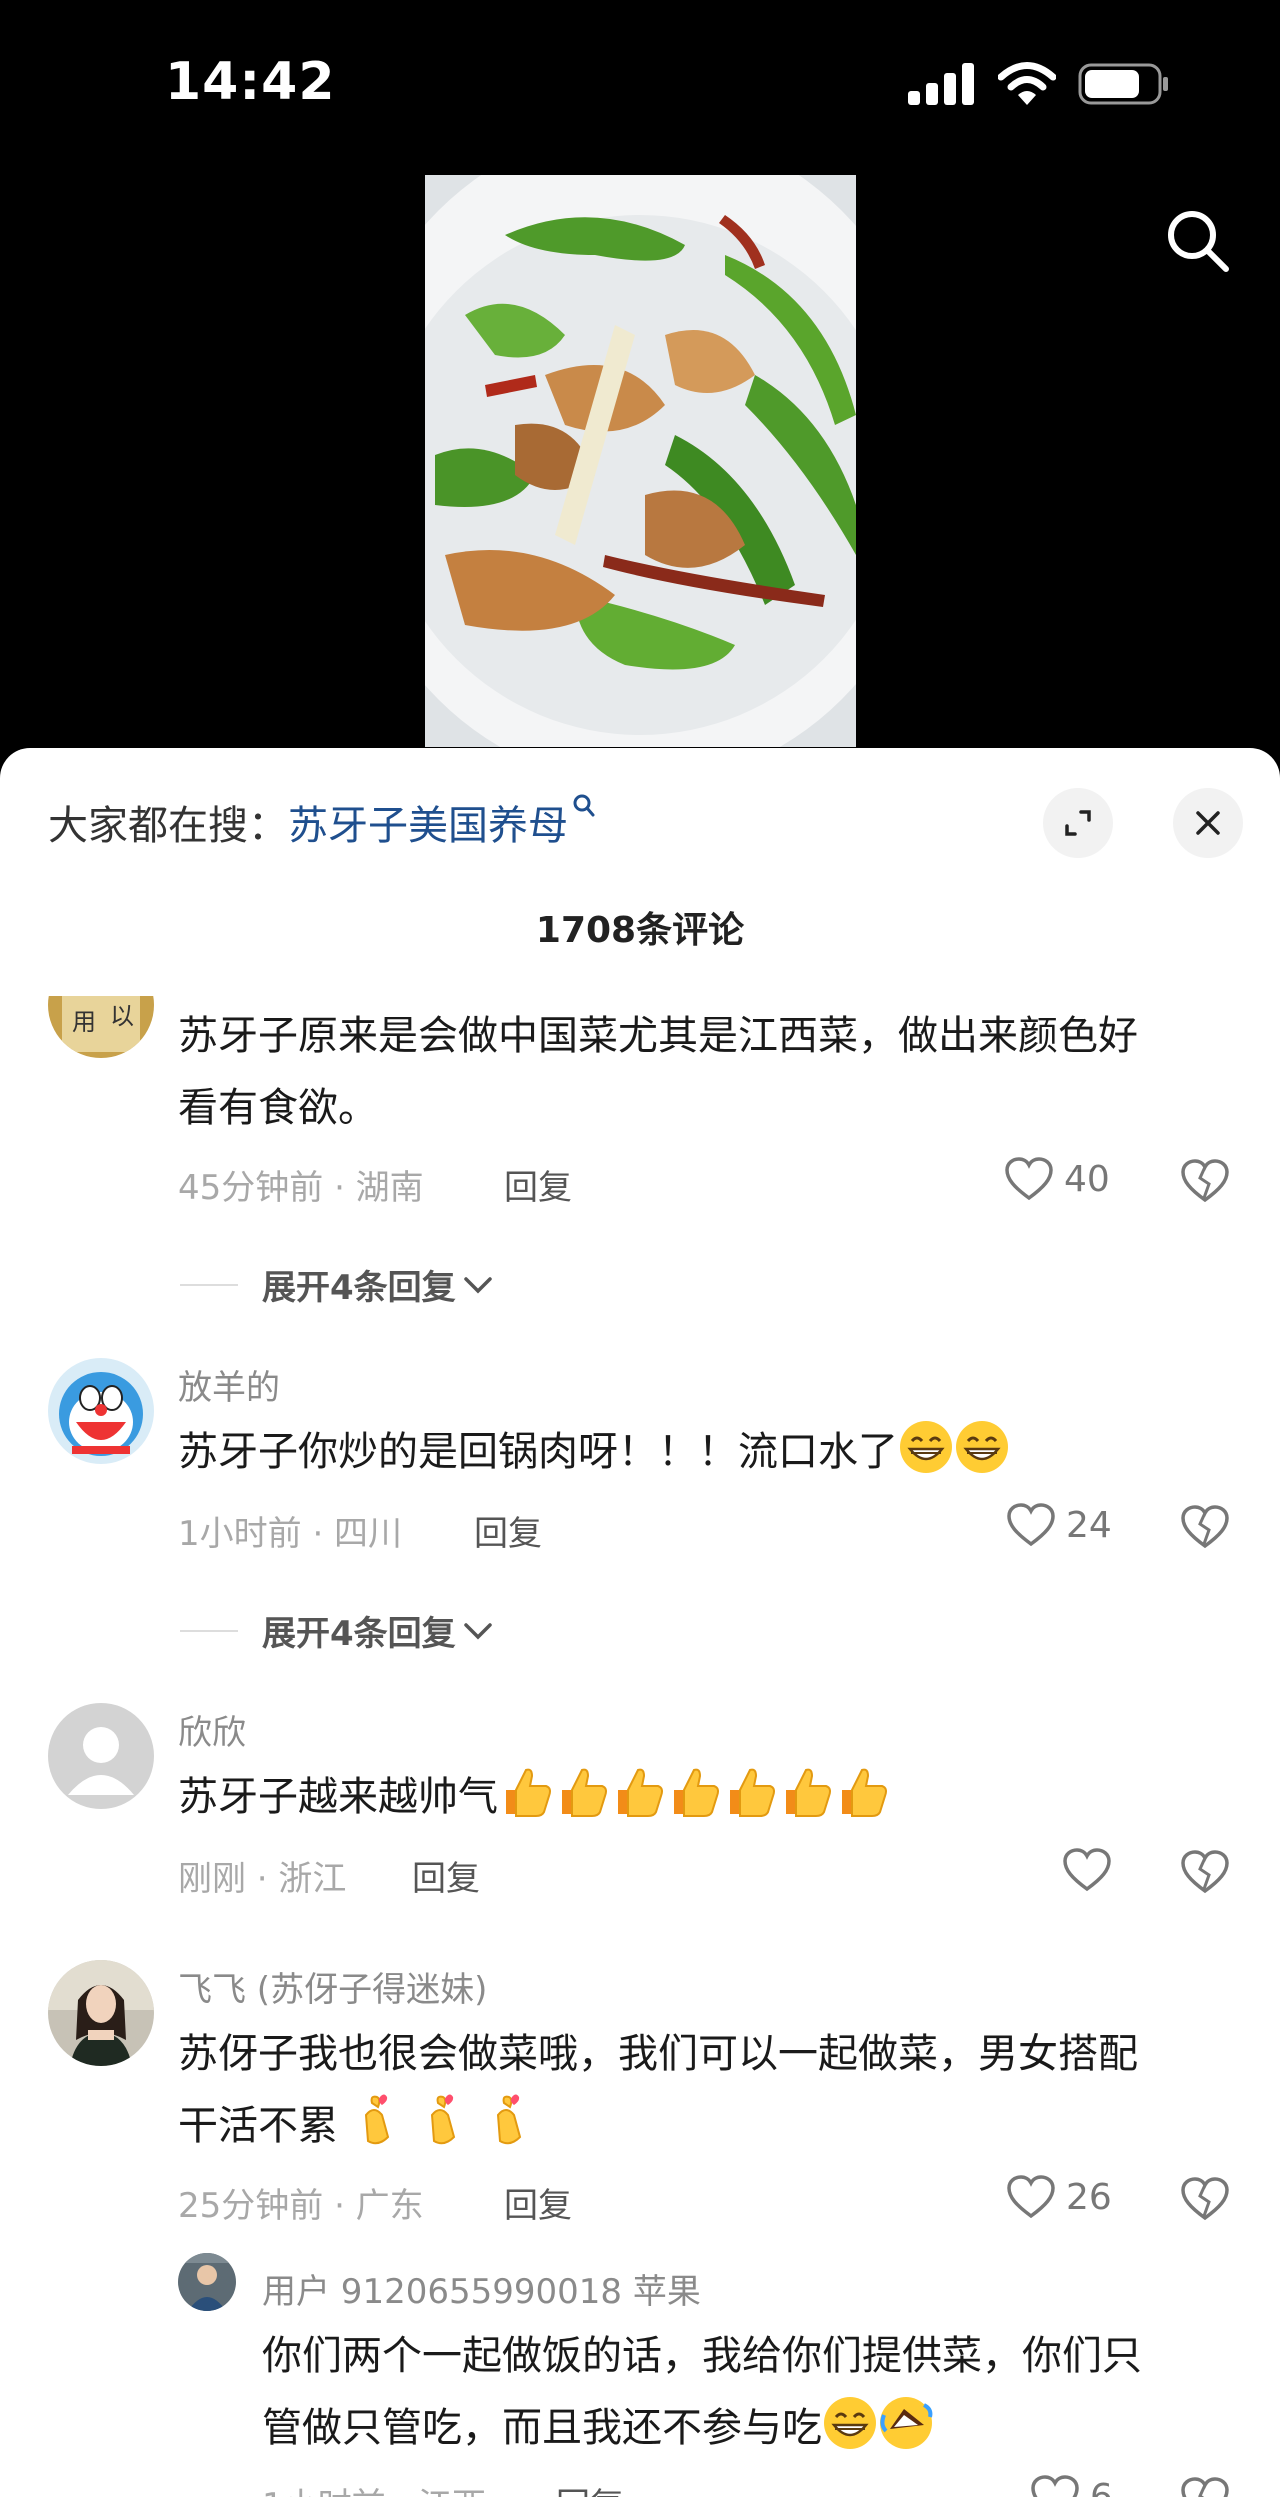 The image size is (1280, 2497). I want to click on comment-text: 干活不累, so click(357, 2126).